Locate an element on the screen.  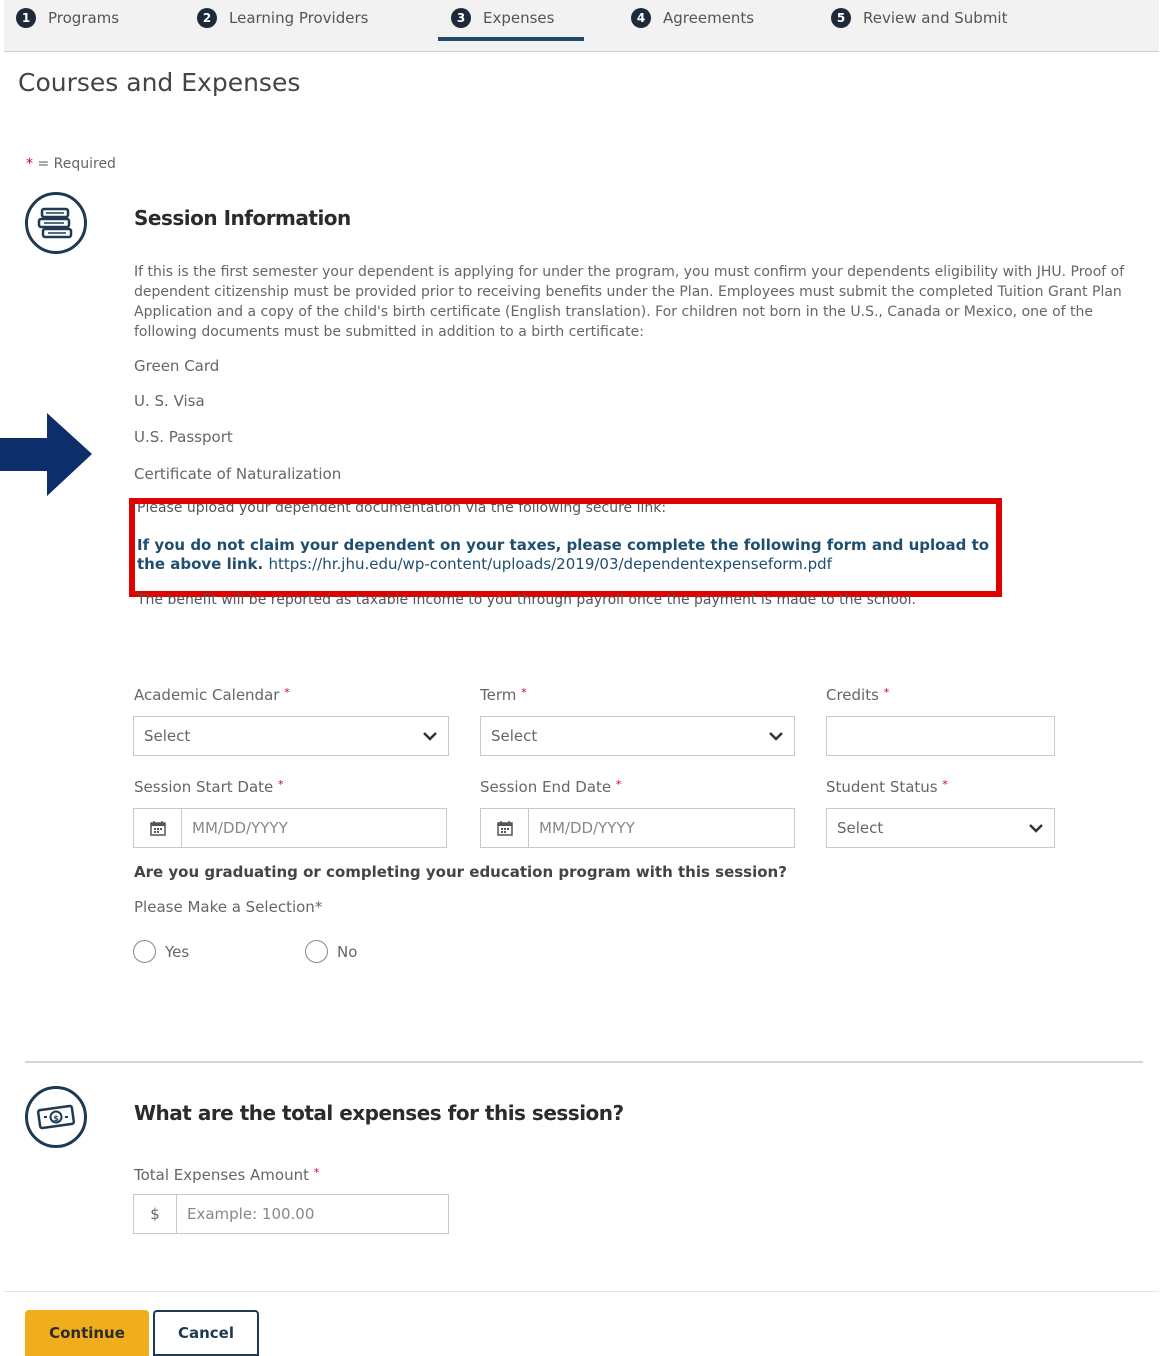
total-expenses-label: Total Expenses Amount * is located at coordinates (226, 1175).